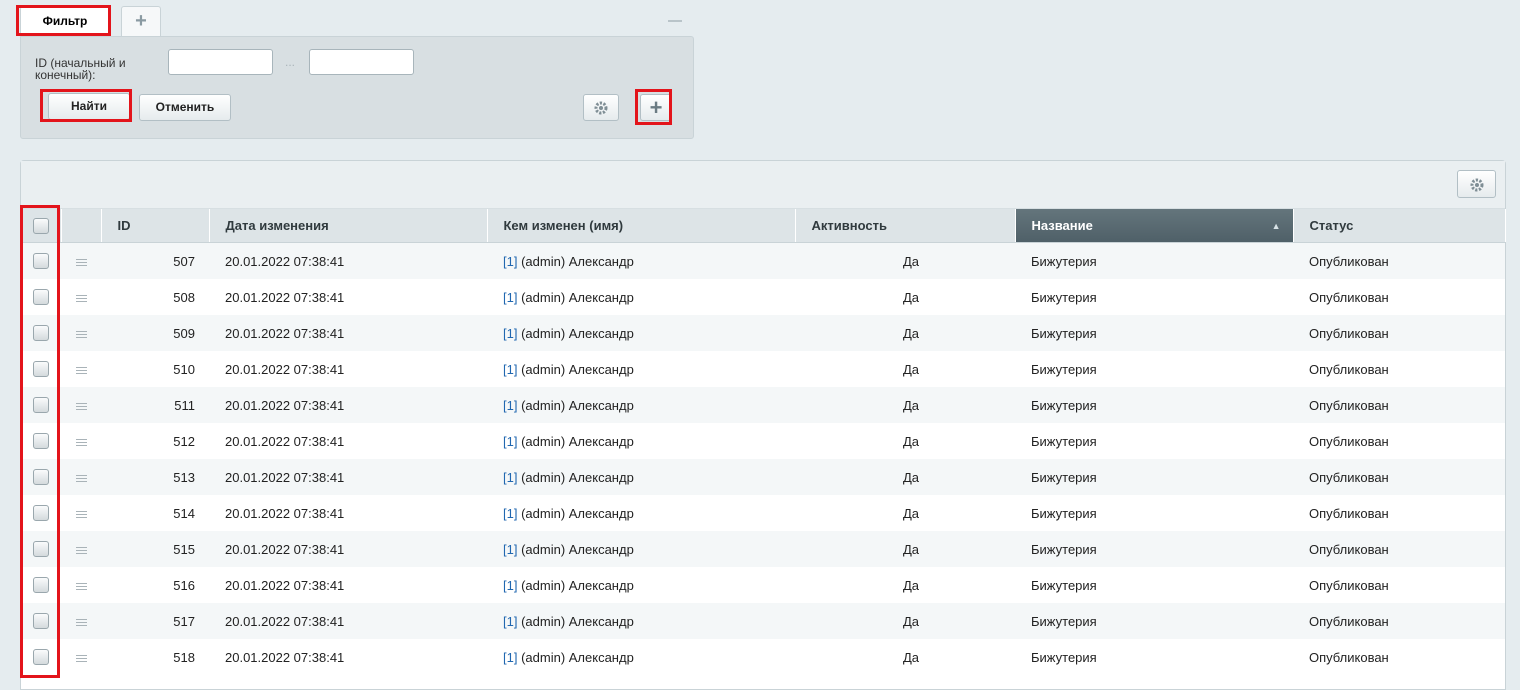  What do you see at coordinates (601, 107) in the screenshot?
I see `filter-settings-button` at bounding box center [601, 107].